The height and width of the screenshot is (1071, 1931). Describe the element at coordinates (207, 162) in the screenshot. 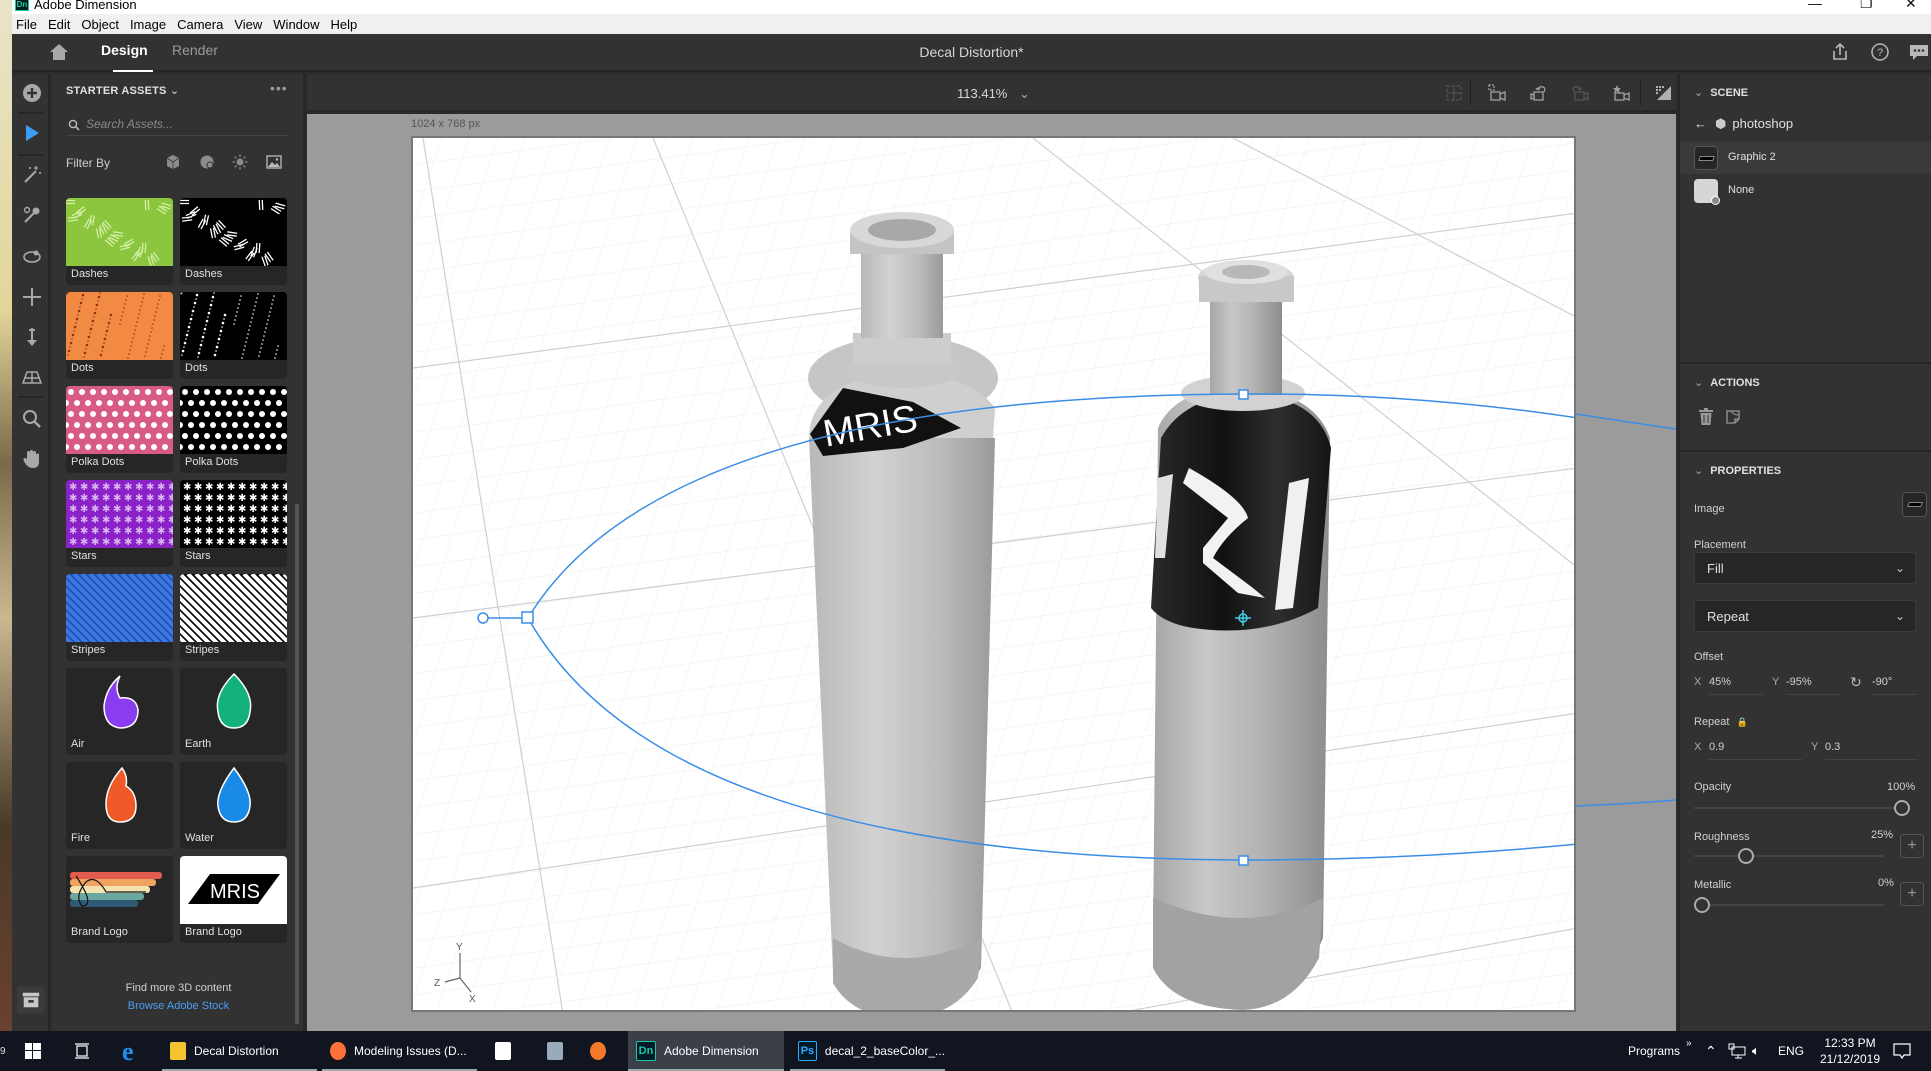

I see `materials-icon` at that location.